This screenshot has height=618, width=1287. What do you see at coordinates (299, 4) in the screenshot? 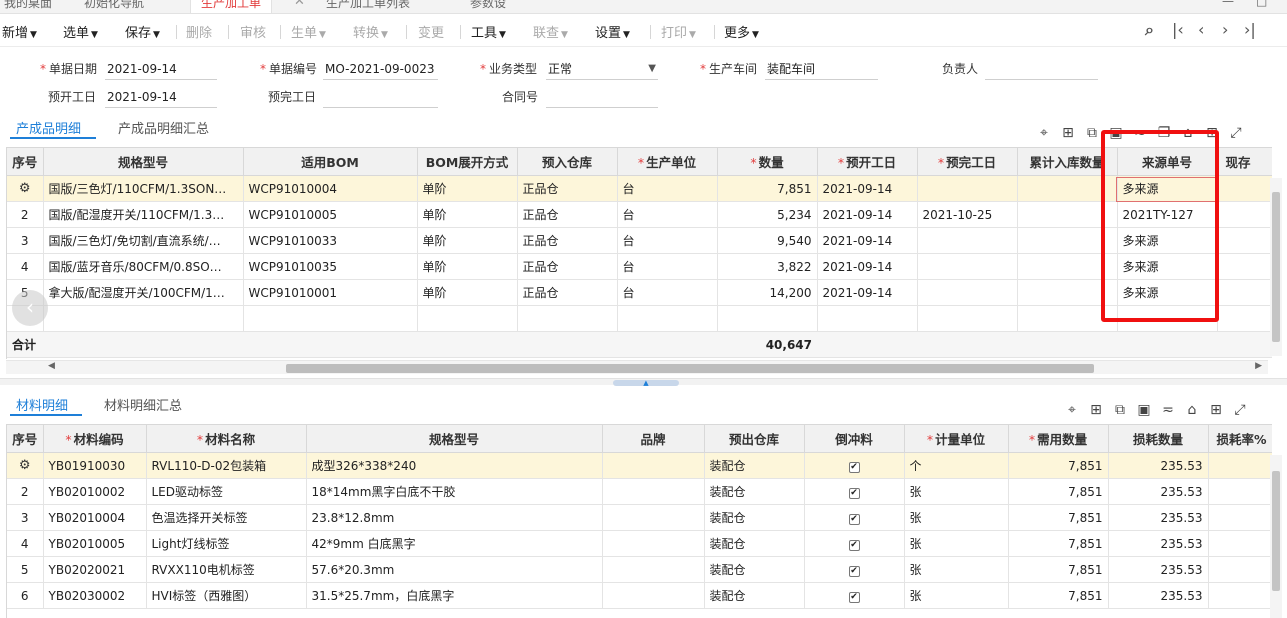
I see `close-tab-icon: ✕` at bounding box center [299, 4].